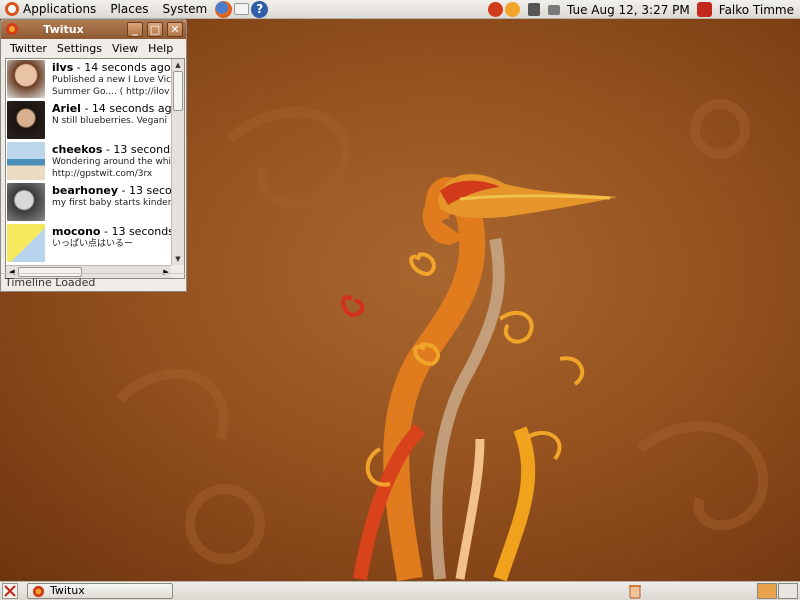 This screenshot has width=800, height=600. What do you see at coordinates (704, 9) in the screenshot?
I see `quit-icon` at bounding box center [704, 9].